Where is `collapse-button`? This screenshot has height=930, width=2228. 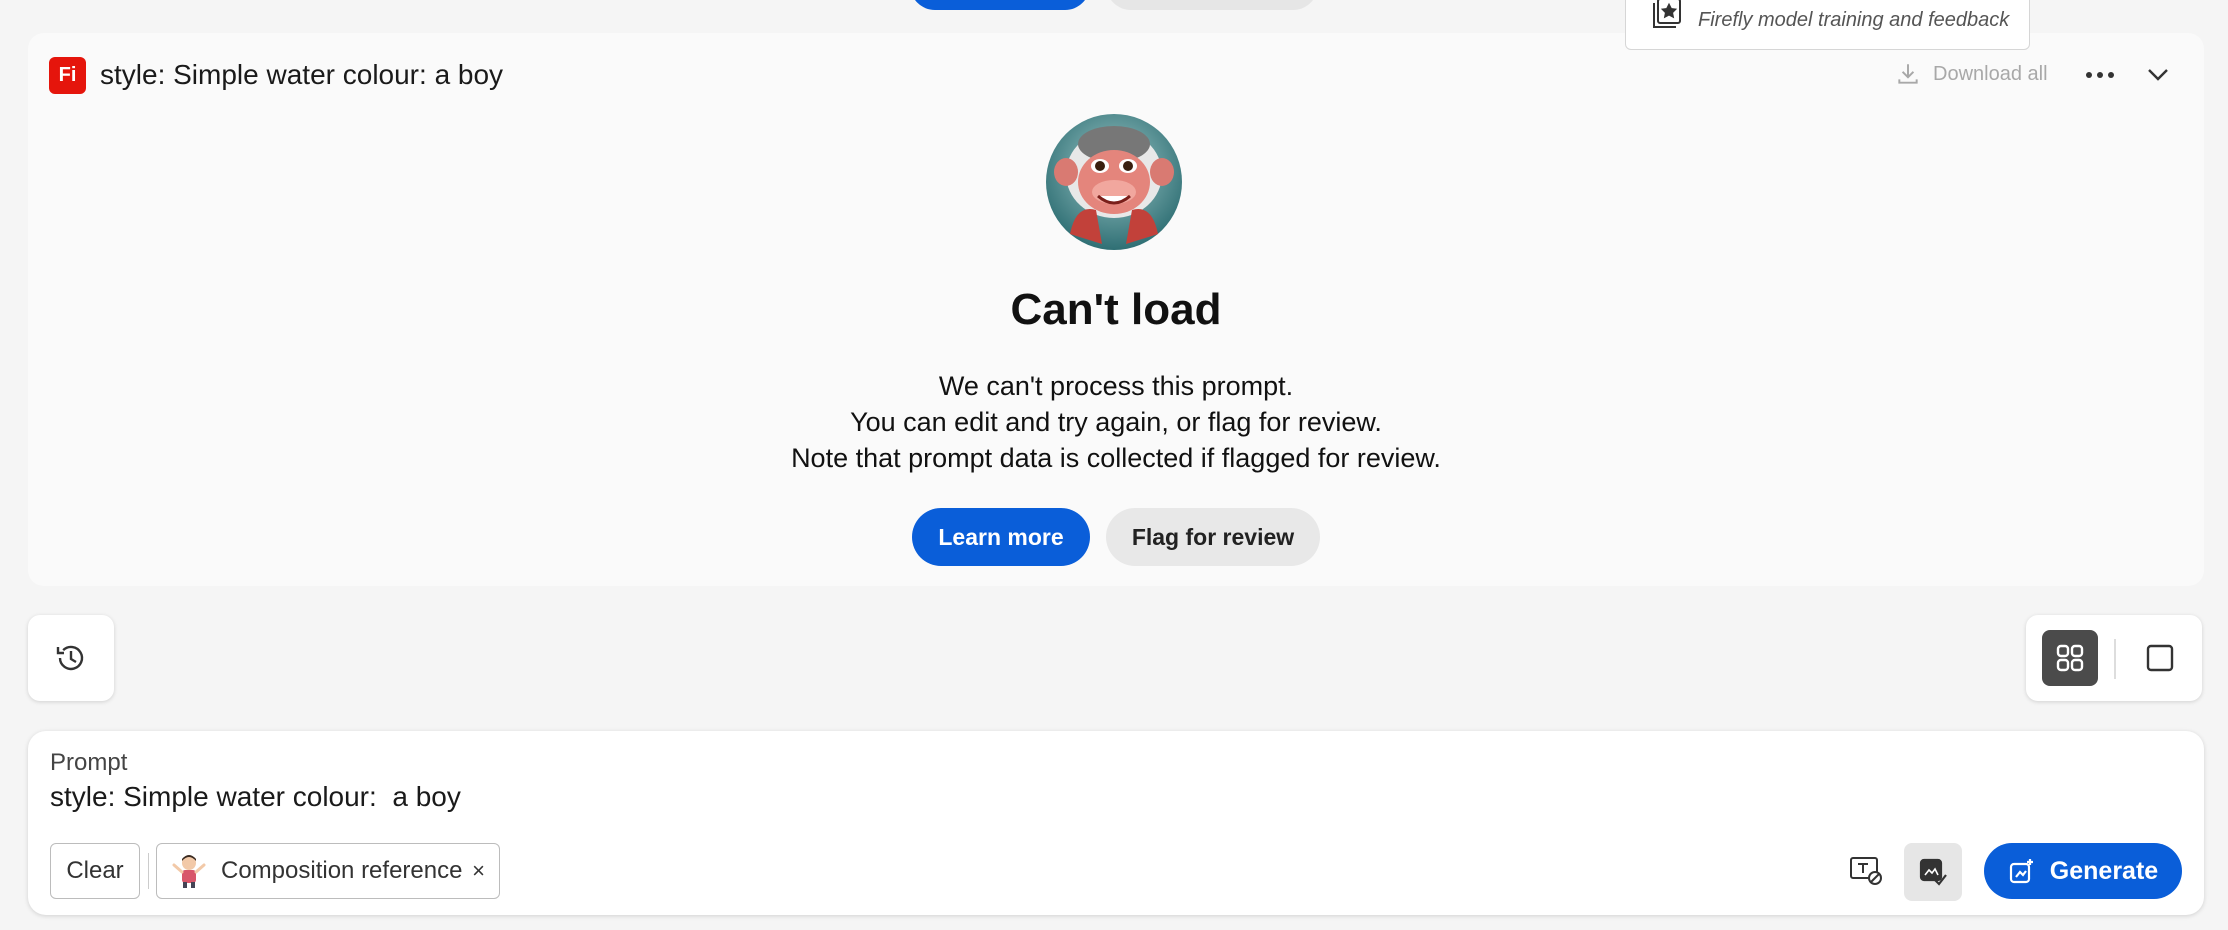 collapse-button is located at coordinates (2158, 75).